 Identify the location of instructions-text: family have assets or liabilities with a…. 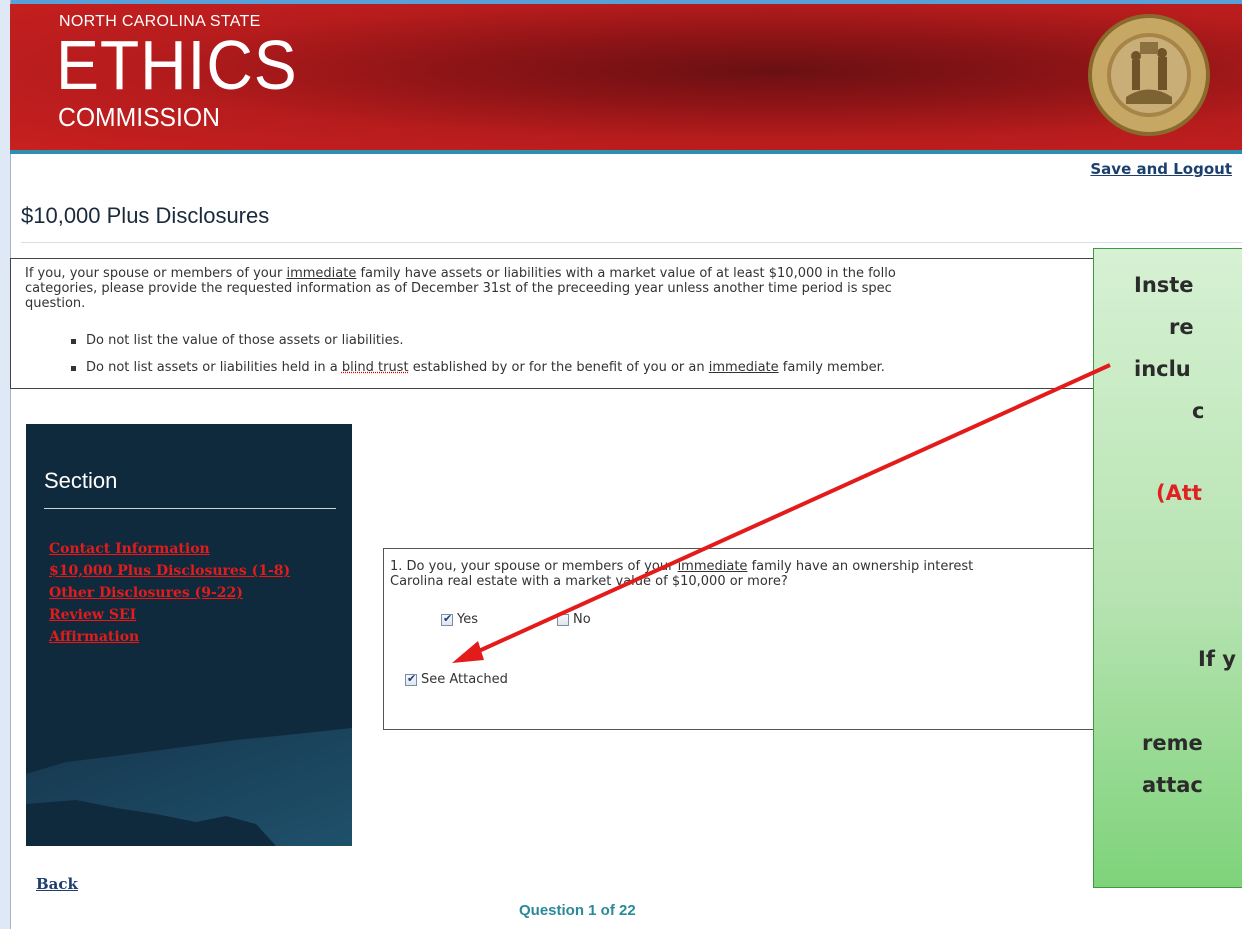
(628, 273).